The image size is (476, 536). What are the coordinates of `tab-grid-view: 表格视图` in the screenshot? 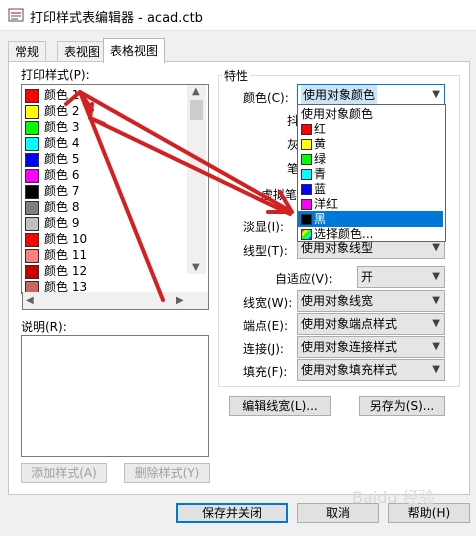 It's located at (134, 50).